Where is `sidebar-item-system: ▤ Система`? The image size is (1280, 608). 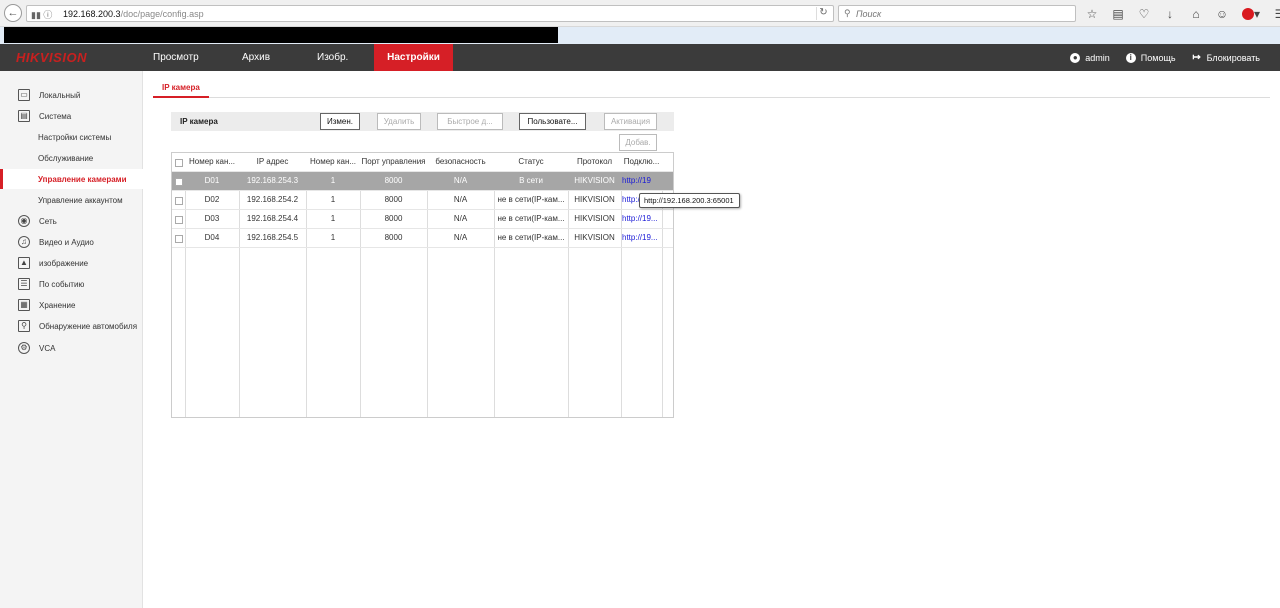 sidebar-item-system: ▤ Система is located at coordinates (71, 116).